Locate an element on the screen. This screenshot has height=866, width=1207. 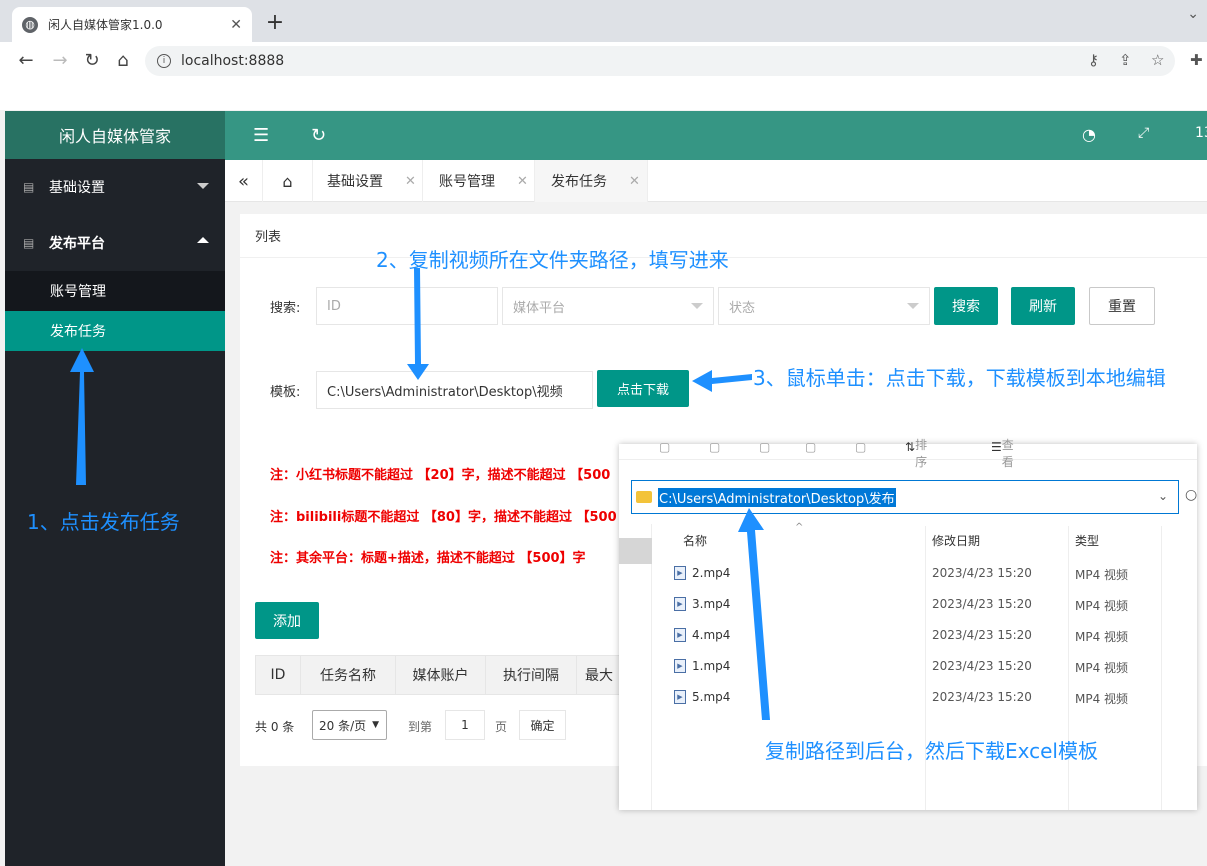
arrow-step2 is located at coordinates (418, 324).